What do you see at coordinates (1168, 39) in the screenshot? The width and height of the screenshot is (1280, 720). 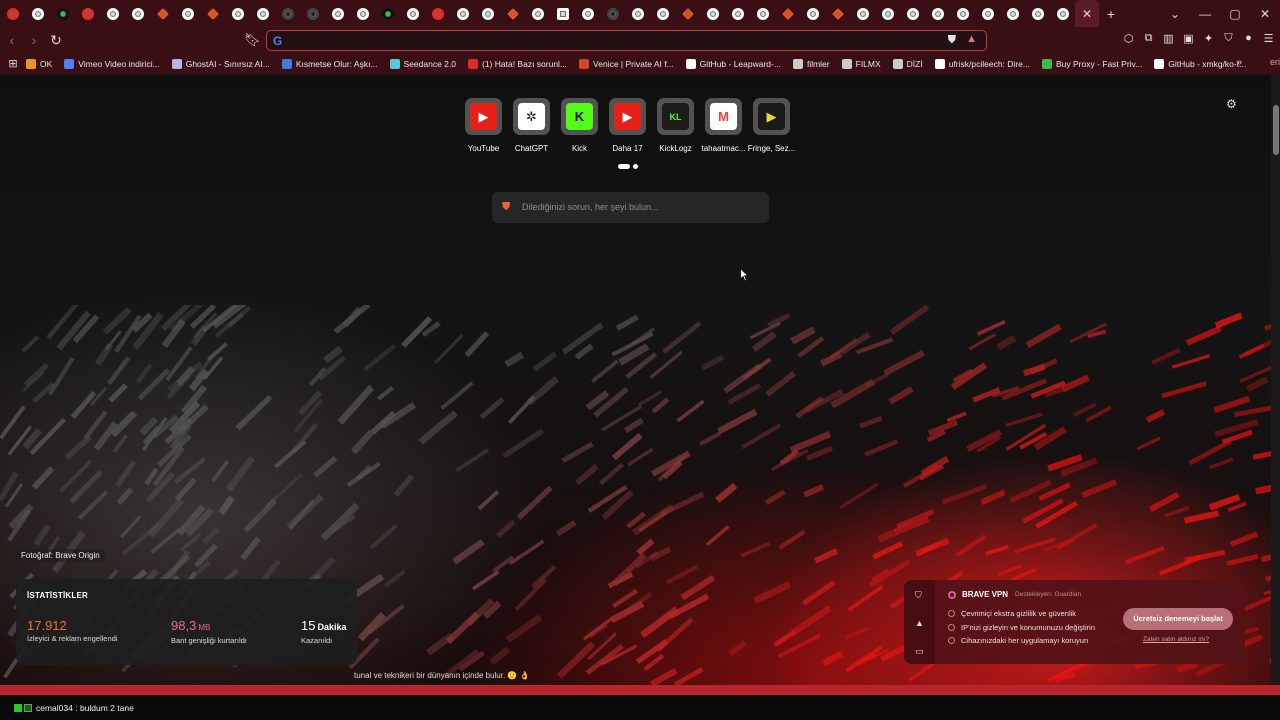 I see `sidebar-icon: ▥` at bounding box center [1168, 39].